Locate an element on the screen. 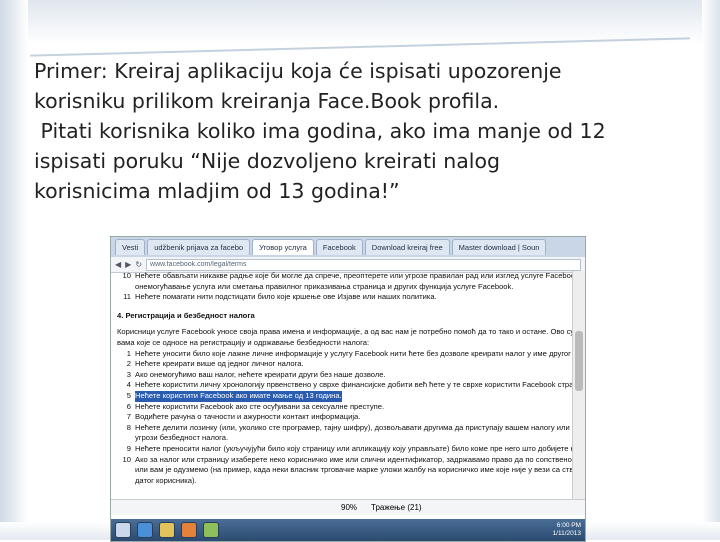 This screenshot has height=542, width=720. clock-date: 1/11/2013 is located at coordinates (566, 533).